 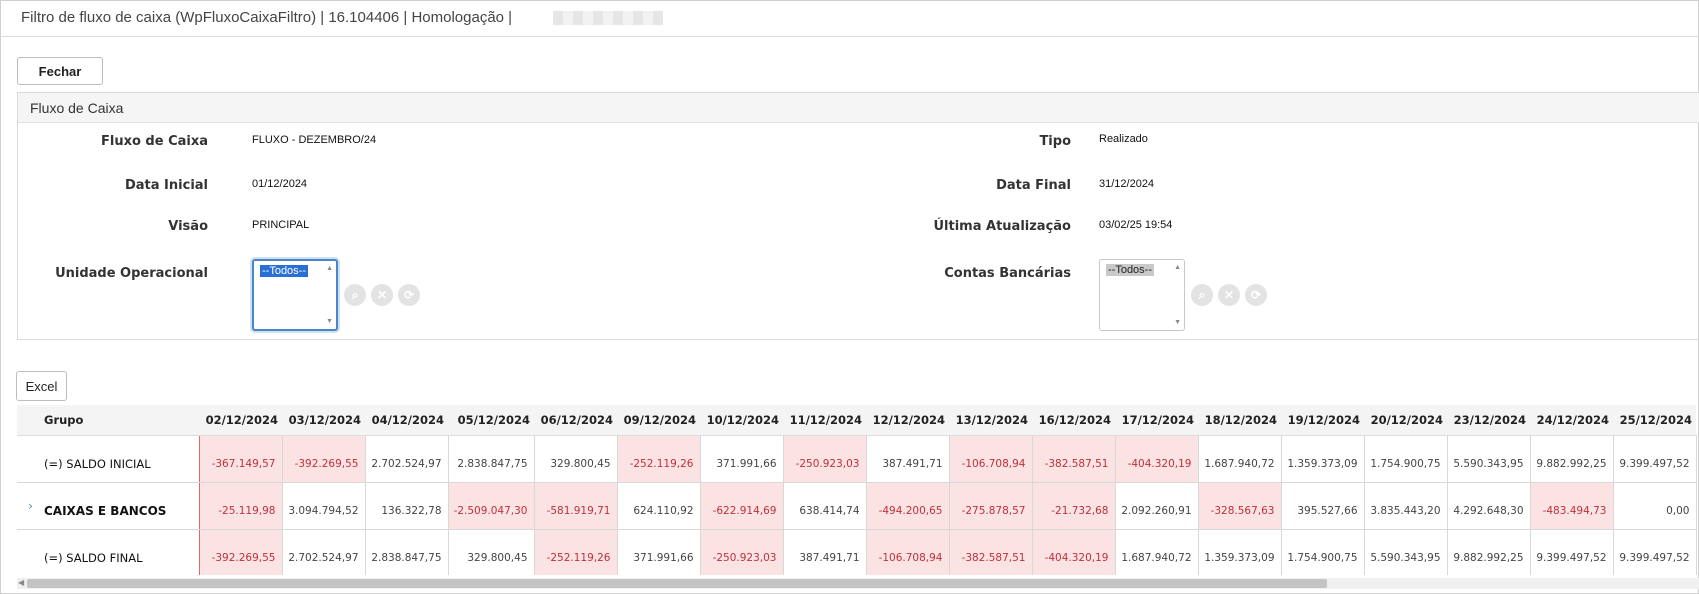 I want to click on scroll-left-icon: ◀, so click(x=21, y=582).